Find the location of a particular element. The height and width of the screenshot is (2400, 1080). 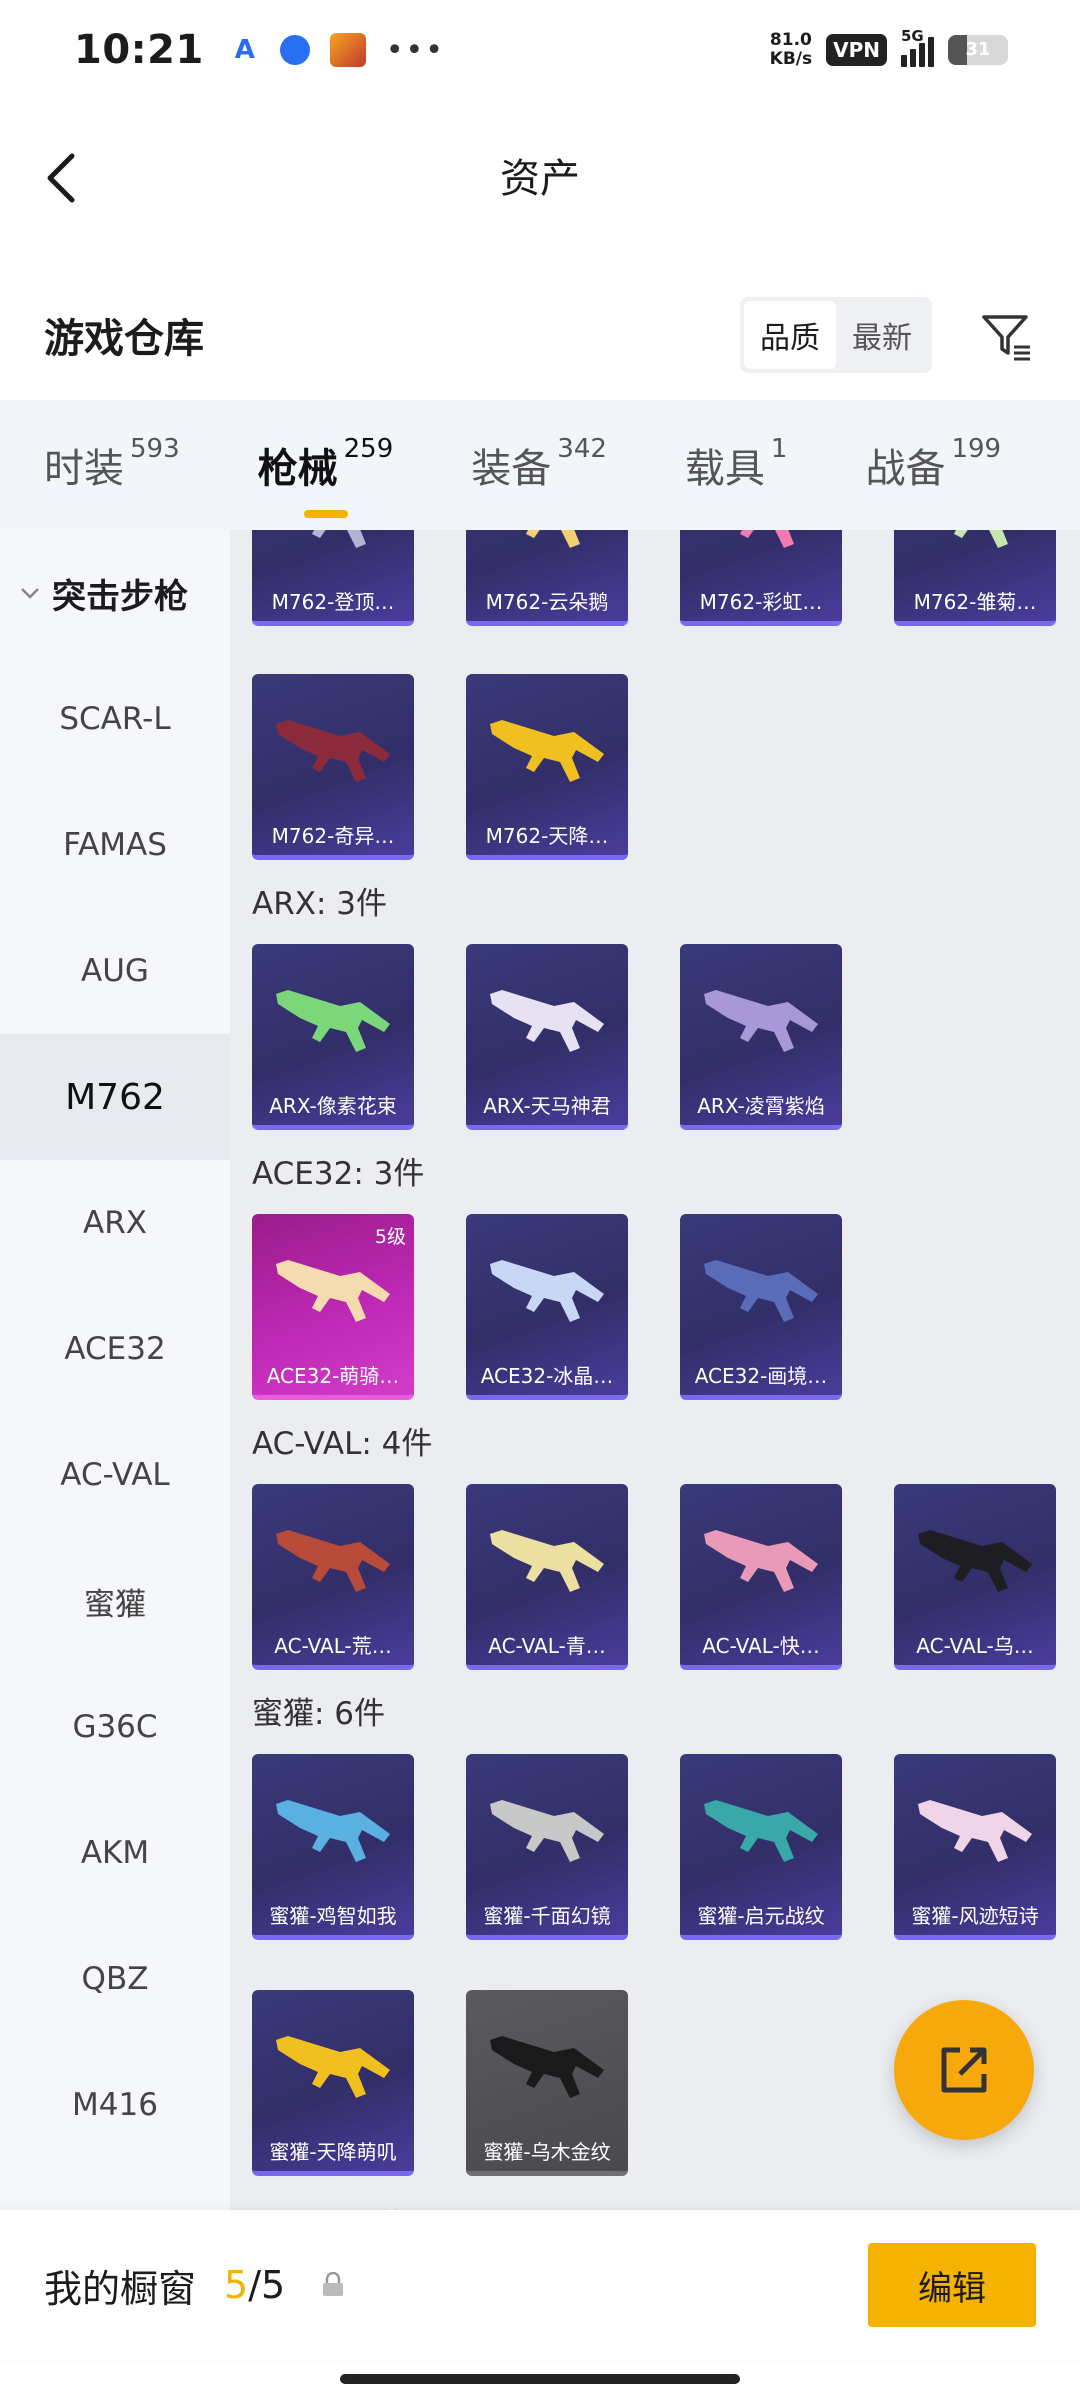

skin-name: 蜜獾-天降萌叽 is located at coordinates (333, 2152).